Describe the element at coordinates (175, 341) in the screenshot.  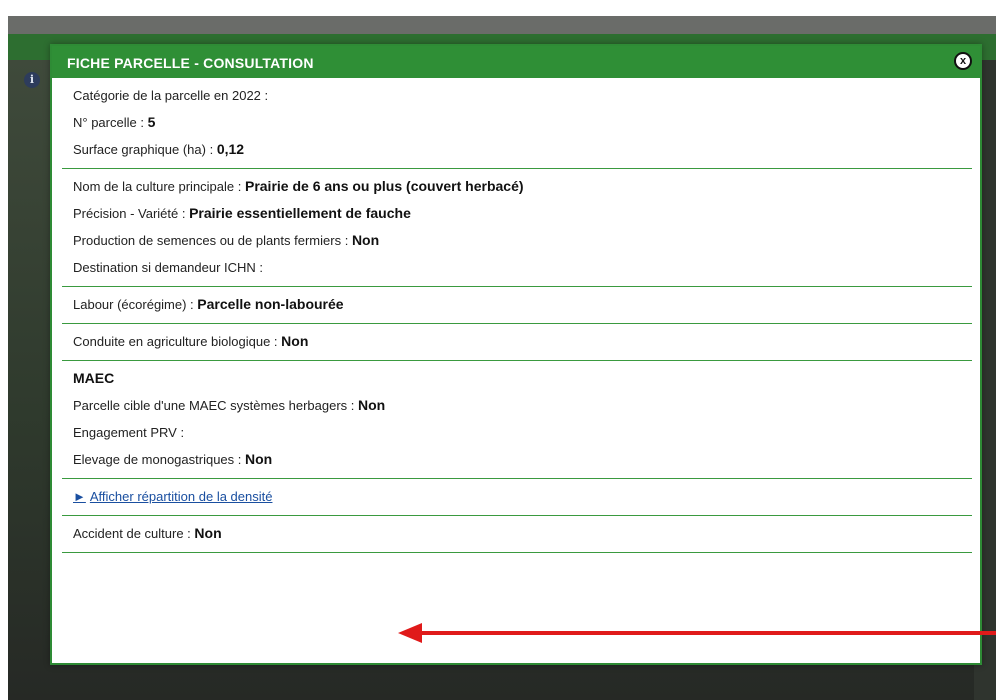
I see `bio-label: Conduite en agriculture biologique :` at that location.